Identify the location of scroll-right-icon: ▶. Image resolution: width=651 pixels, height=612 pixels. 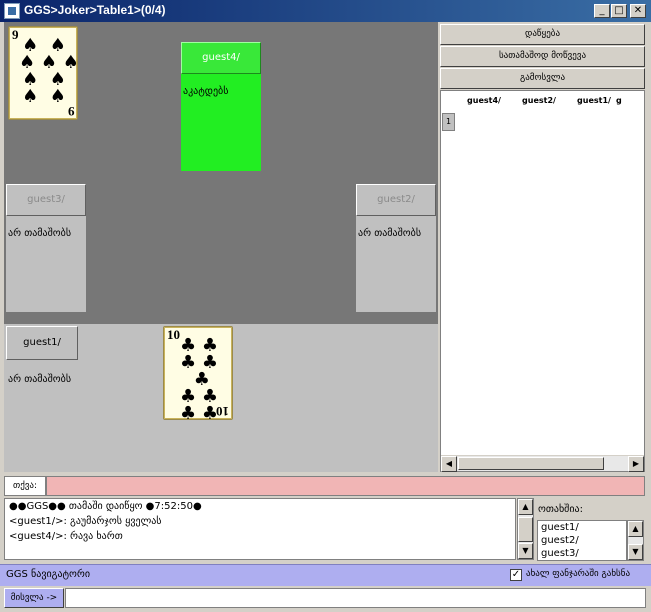
(636, 464).